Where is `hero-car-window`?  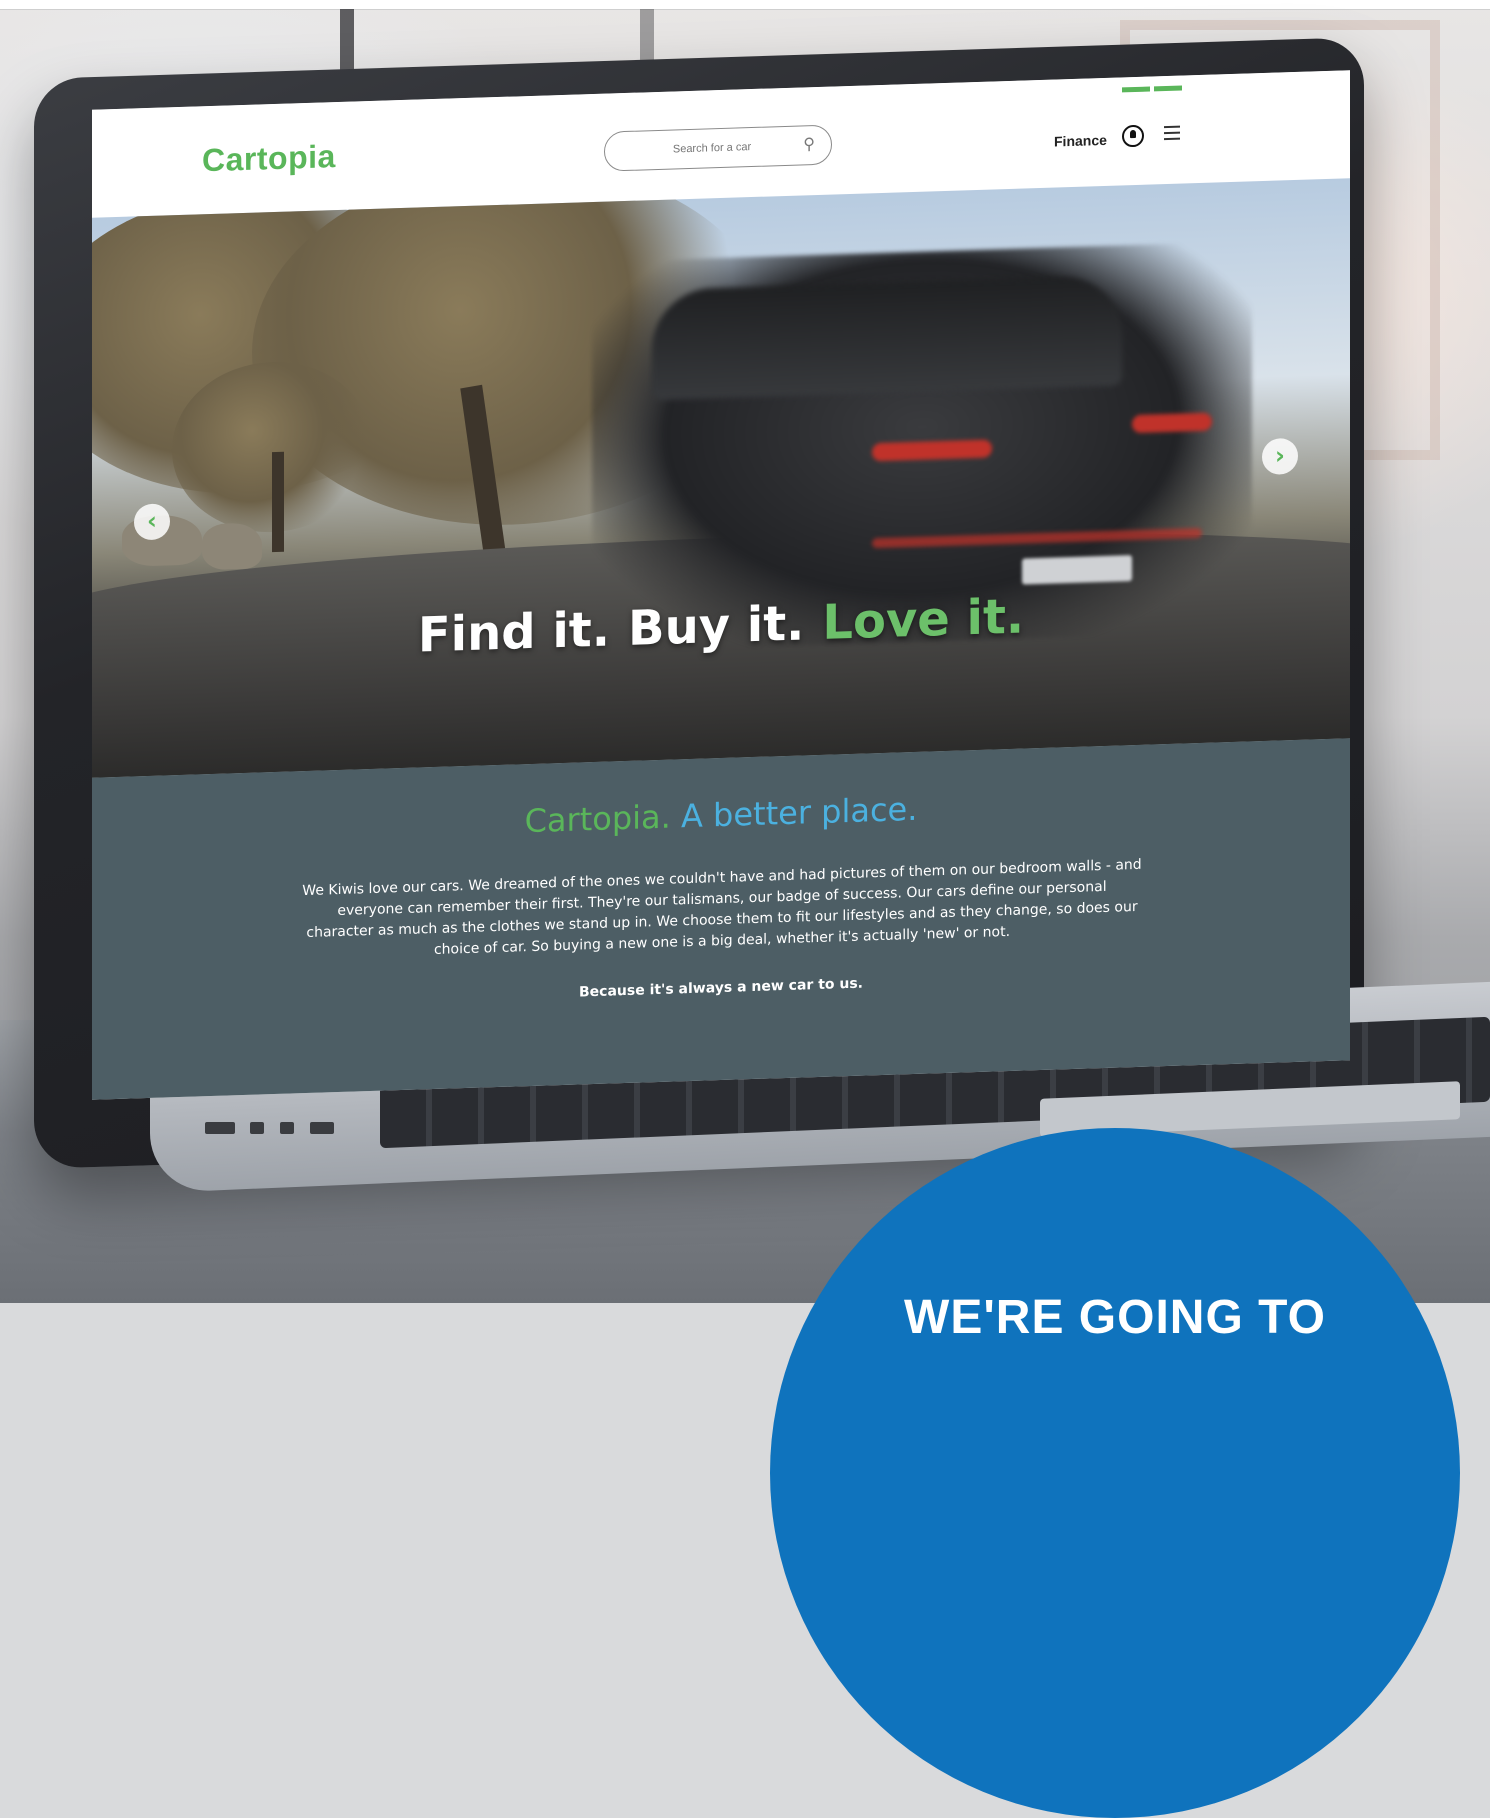 hero-car-window is located at coordinates (887, 338).